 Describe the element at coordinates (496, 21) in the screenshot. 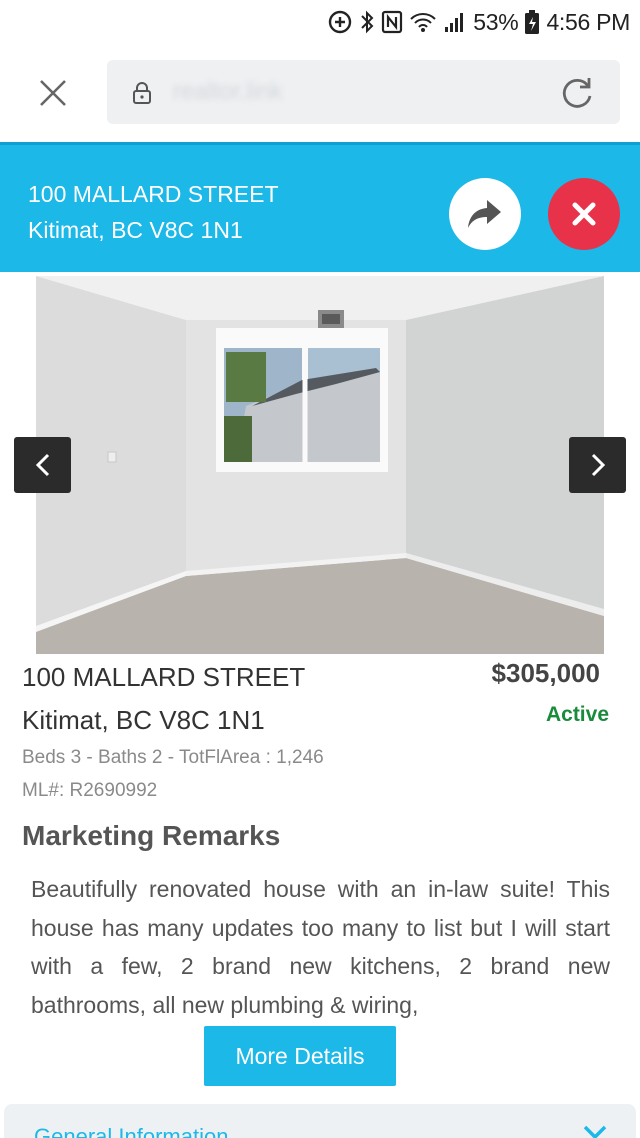

I see `battery-percent: 53%` at that location.